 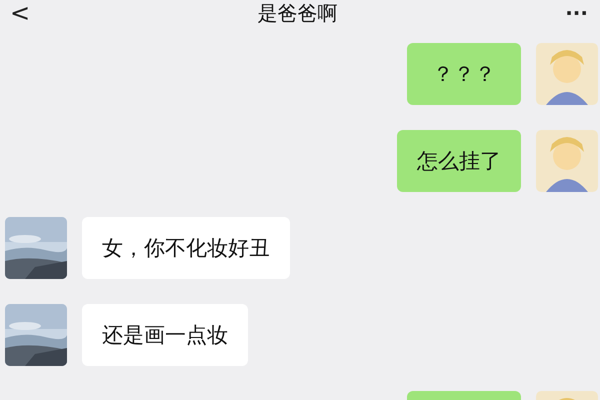 I want to click on message-bubble: ？？？, so click(x=464, y=74).